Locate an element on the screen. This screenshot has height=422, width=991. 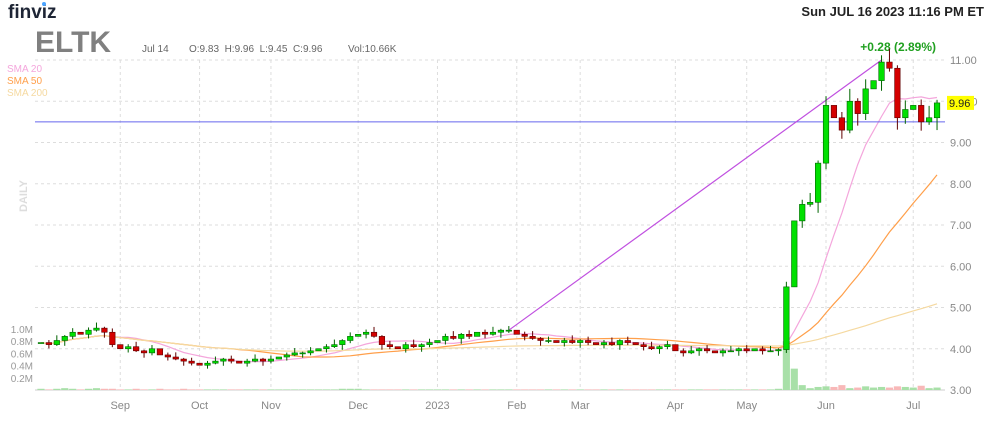
y-tick-label: 4.00 is located at coordinates (960, 350).